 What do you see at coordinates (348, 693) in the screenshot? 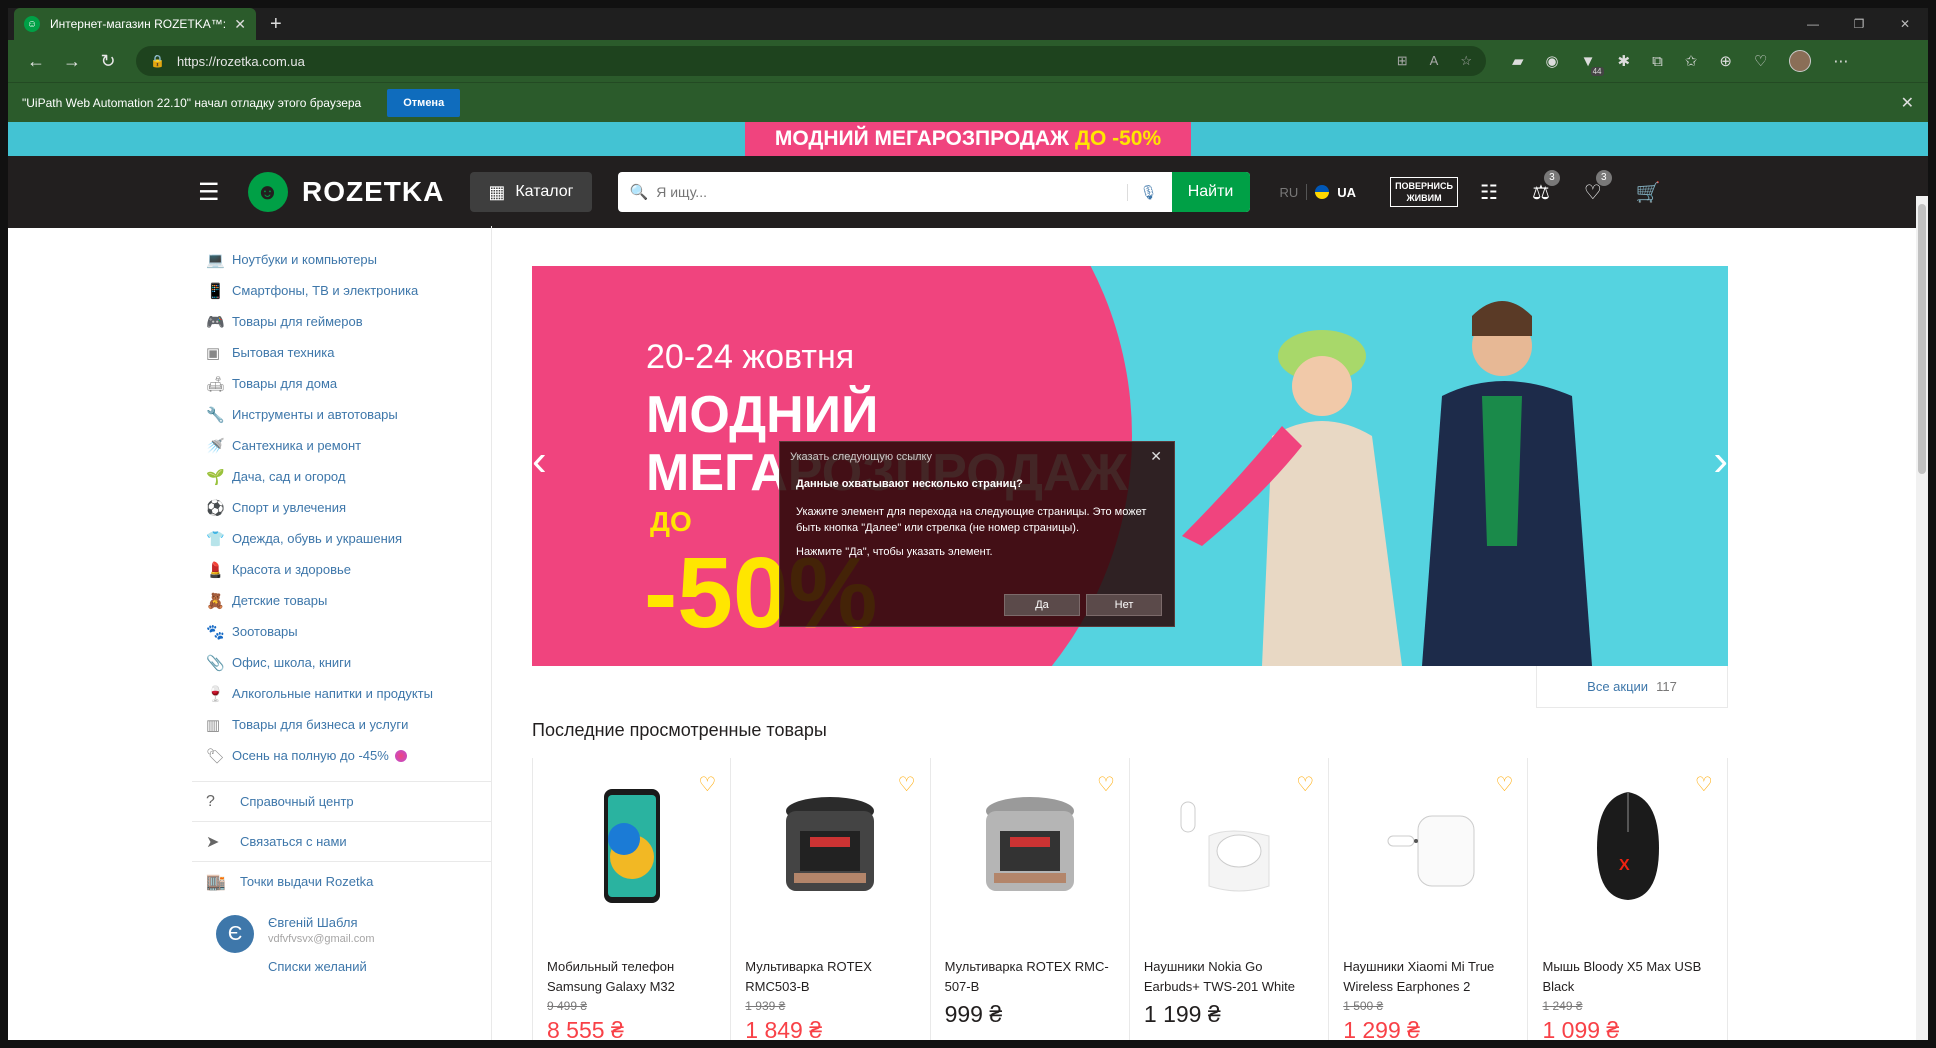
I see `sidebar-category-item: 🍷 Алкогольные напитки и продукты` at bounding box center [348, 693].